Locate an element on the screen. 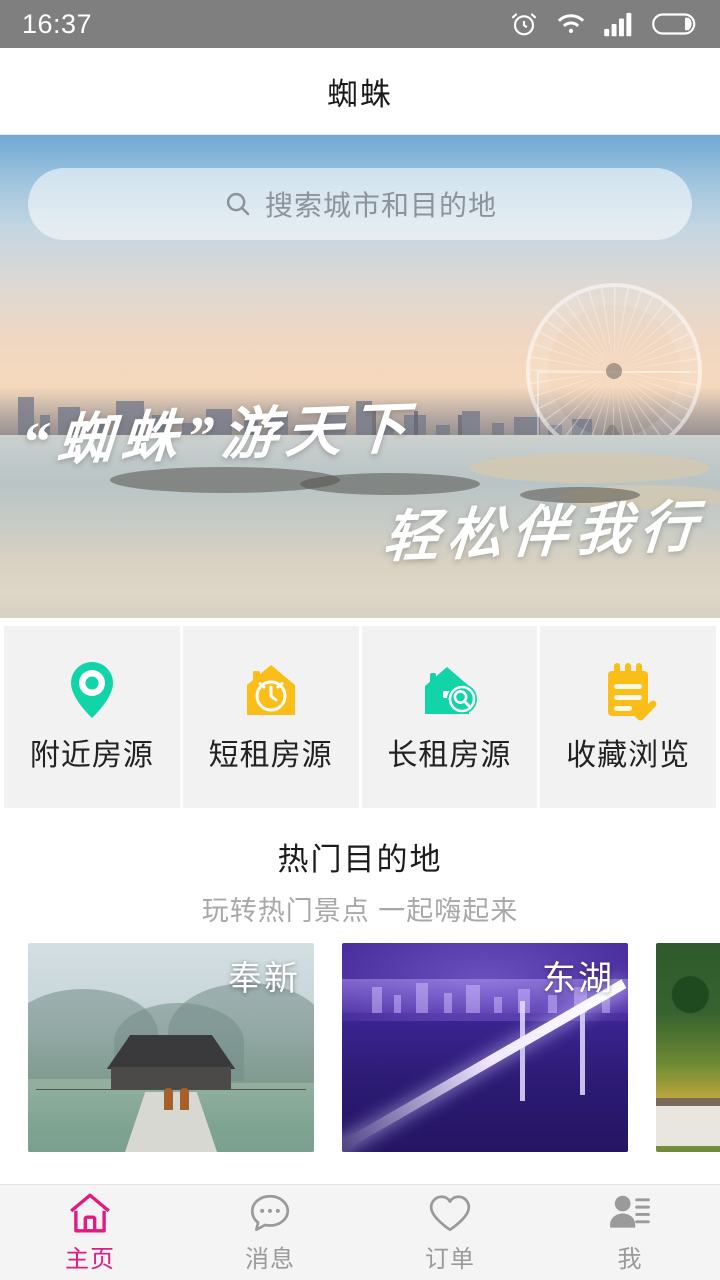 This screenshot has width=720, height=1280. wifi-icon is located at coordinates (571, 23).